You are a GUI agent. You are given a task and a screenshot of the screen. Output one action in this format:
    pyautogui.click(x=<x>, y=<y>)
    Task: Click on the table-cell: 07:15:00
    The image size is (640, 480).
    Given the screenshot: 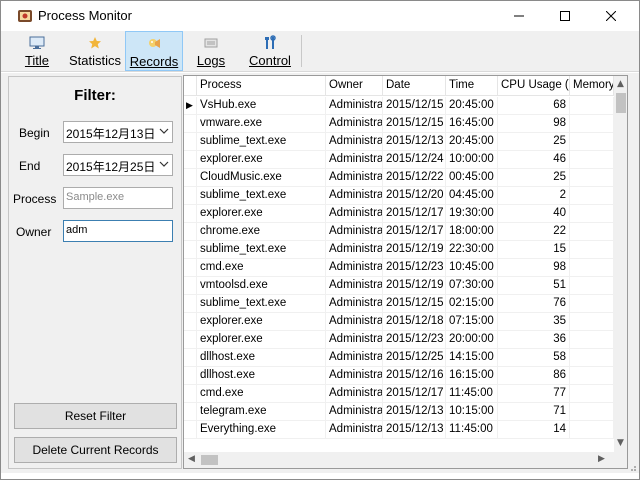 What is the action you would take?
    pyautogui.click(x=472, y=322)
    